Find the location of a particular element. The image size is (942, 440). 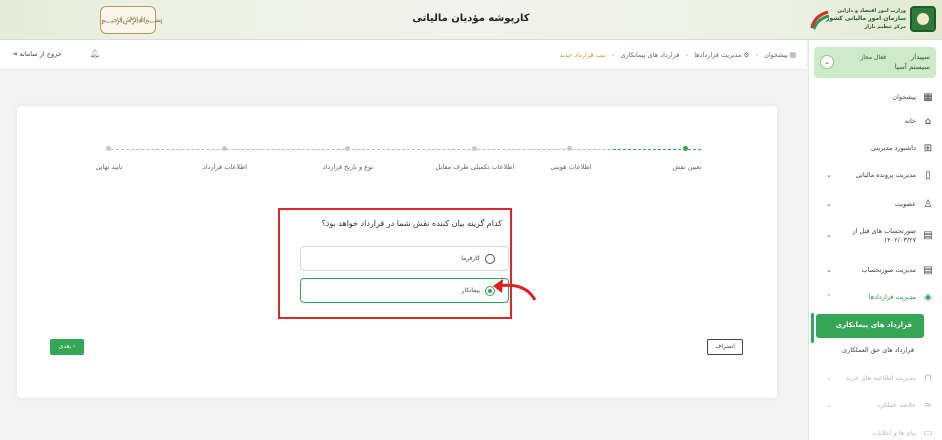

cancel-button: انصراف is located at coordinates (725, 347).